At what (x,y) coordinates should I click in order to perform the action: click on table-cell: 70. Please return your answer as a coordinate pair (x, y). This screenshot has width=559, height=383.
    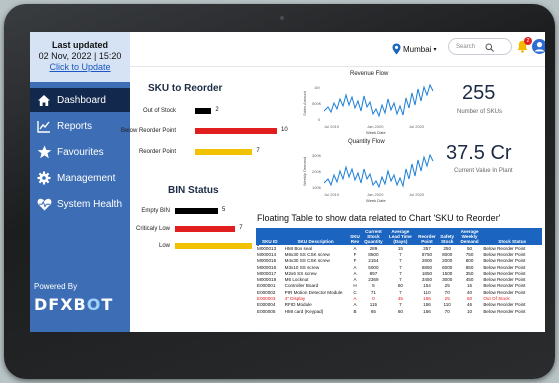
    Looking at the image, I should click on (447, 311).